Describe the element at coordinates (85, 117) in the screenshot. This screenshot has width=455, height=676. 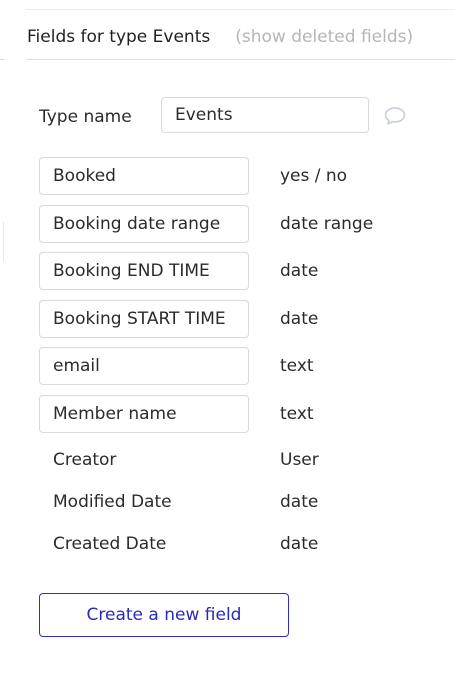
I see `type-name-label: Type name` at that location.